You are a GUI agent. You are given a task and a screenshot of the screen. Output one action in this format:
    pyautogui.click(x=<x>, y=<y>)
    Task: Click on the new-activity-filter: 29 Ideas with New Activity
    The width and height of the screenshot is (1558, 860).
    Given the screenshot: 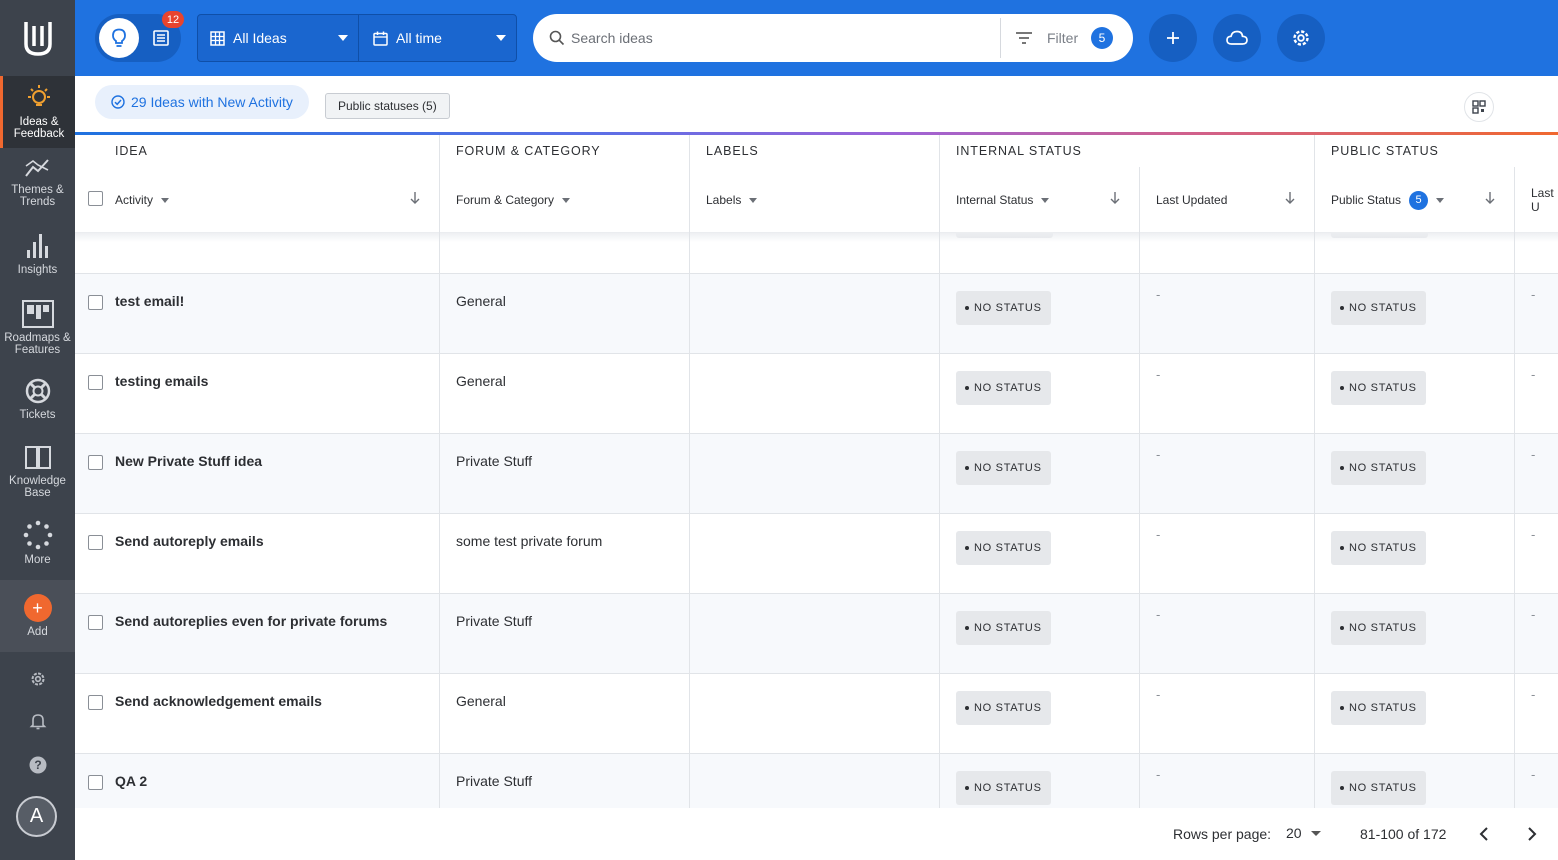 What is the action you would take?
    pyautogui.click(x=202, y=102)
    